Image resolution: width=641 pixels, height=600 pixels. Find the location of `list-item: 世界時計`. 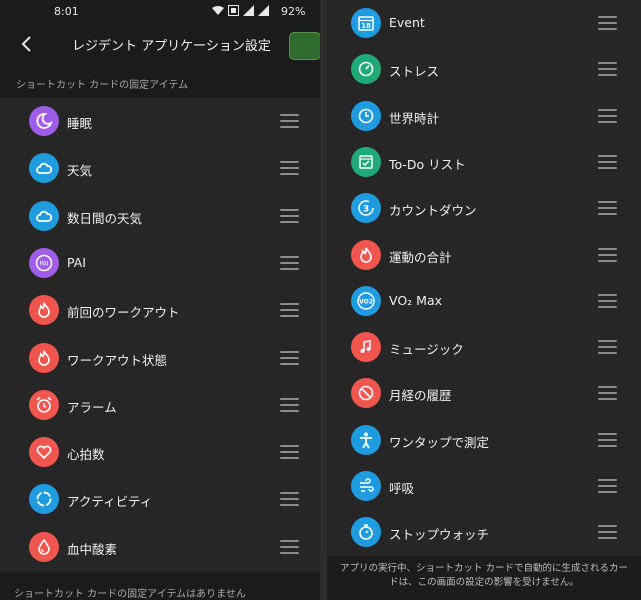

list-item: 世界時計 is located at coordinates (484, 116).